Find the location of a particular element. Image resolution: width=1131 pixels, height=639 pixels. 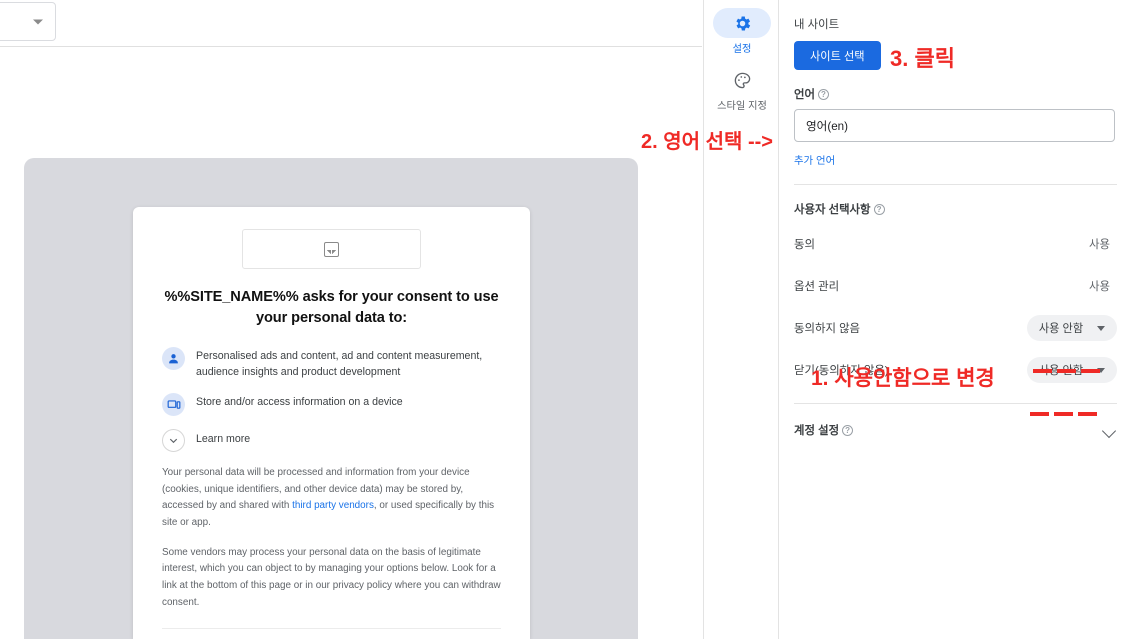

logo-placeholder is located at coordinates (331, 249).